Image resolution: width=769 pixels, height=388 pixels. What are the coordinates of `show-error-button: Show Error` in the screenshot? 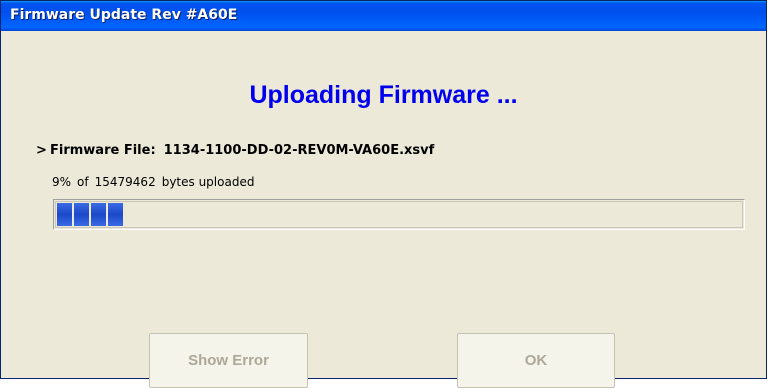 It's located at (228, 360).